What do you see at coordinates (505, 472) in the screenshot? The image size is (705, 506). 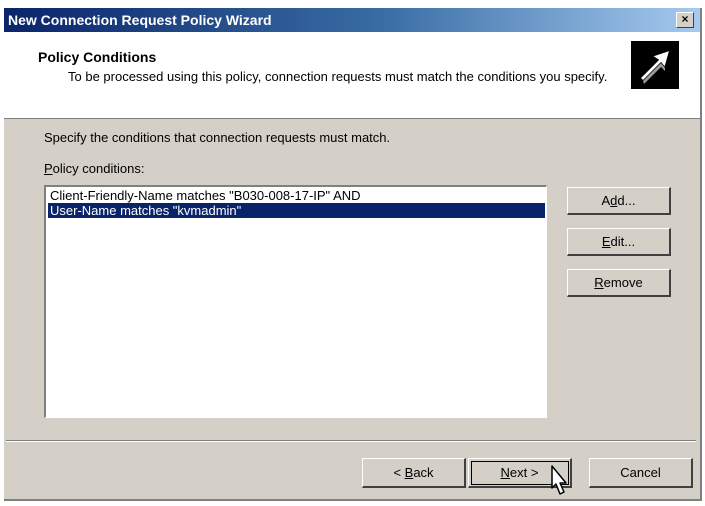 I see `next-hotkey: N` at bounding box center [505, 472].